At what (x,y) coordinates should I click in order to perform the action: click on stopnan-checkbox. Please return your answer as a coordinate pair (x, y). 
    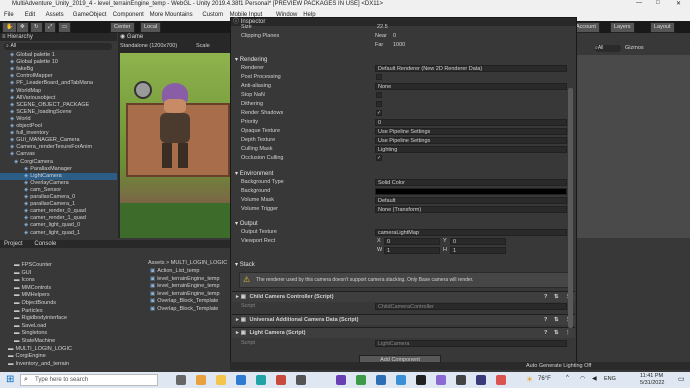
    Looking at the image, I should click on (379, 95).